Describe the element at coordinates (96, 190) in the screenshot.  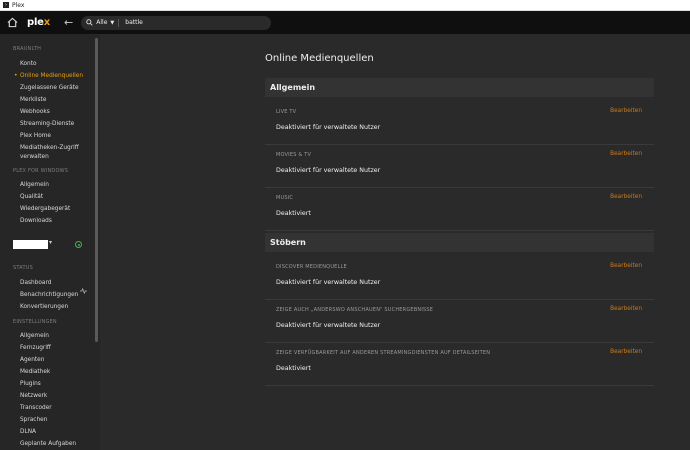
I see `sidebar-scrollbar` at that location.